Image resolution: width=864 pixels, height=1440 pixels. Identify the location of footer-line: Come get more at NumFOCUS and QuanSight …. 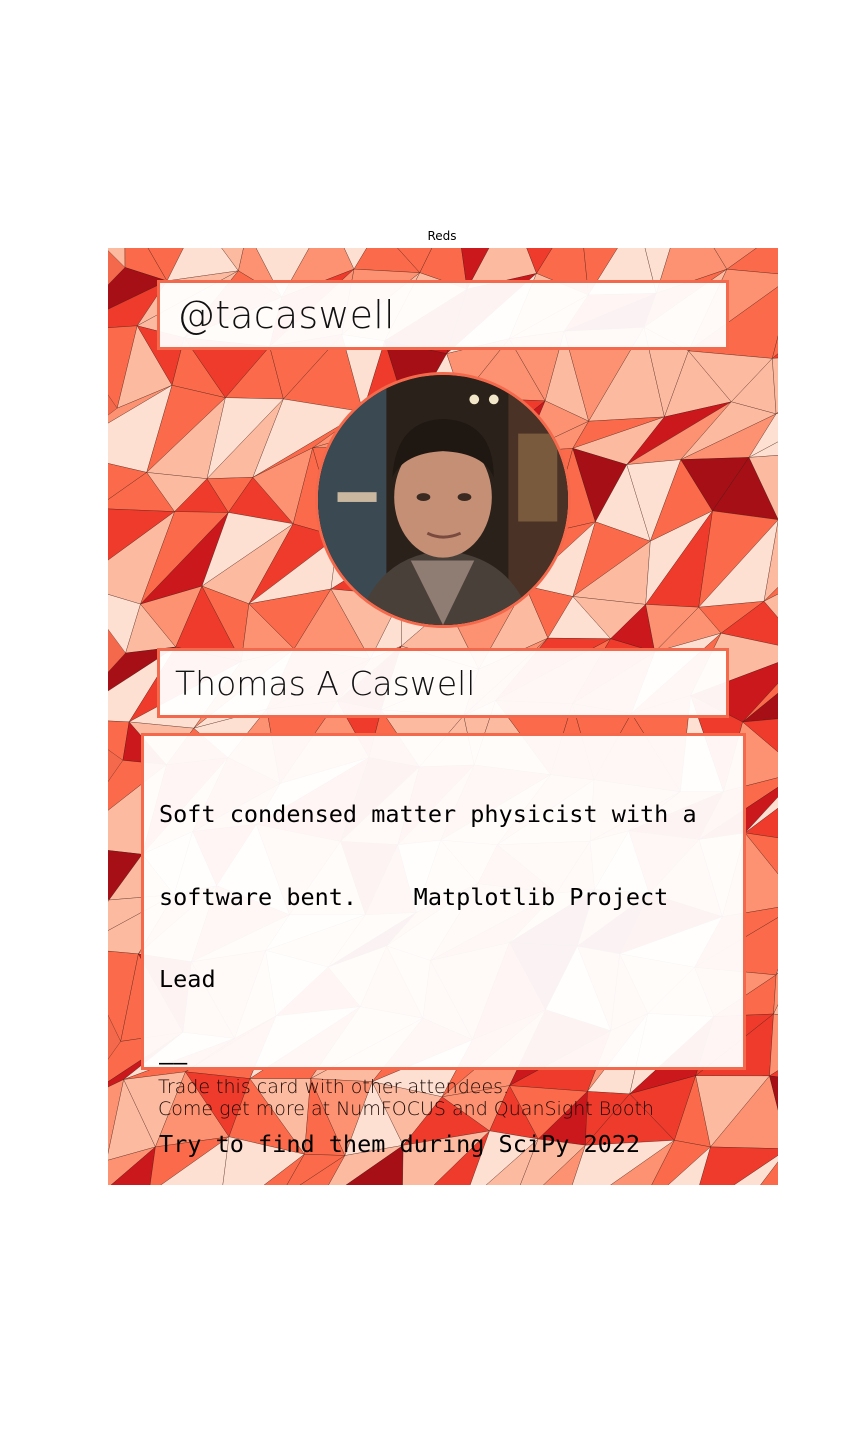
(406, 1109).